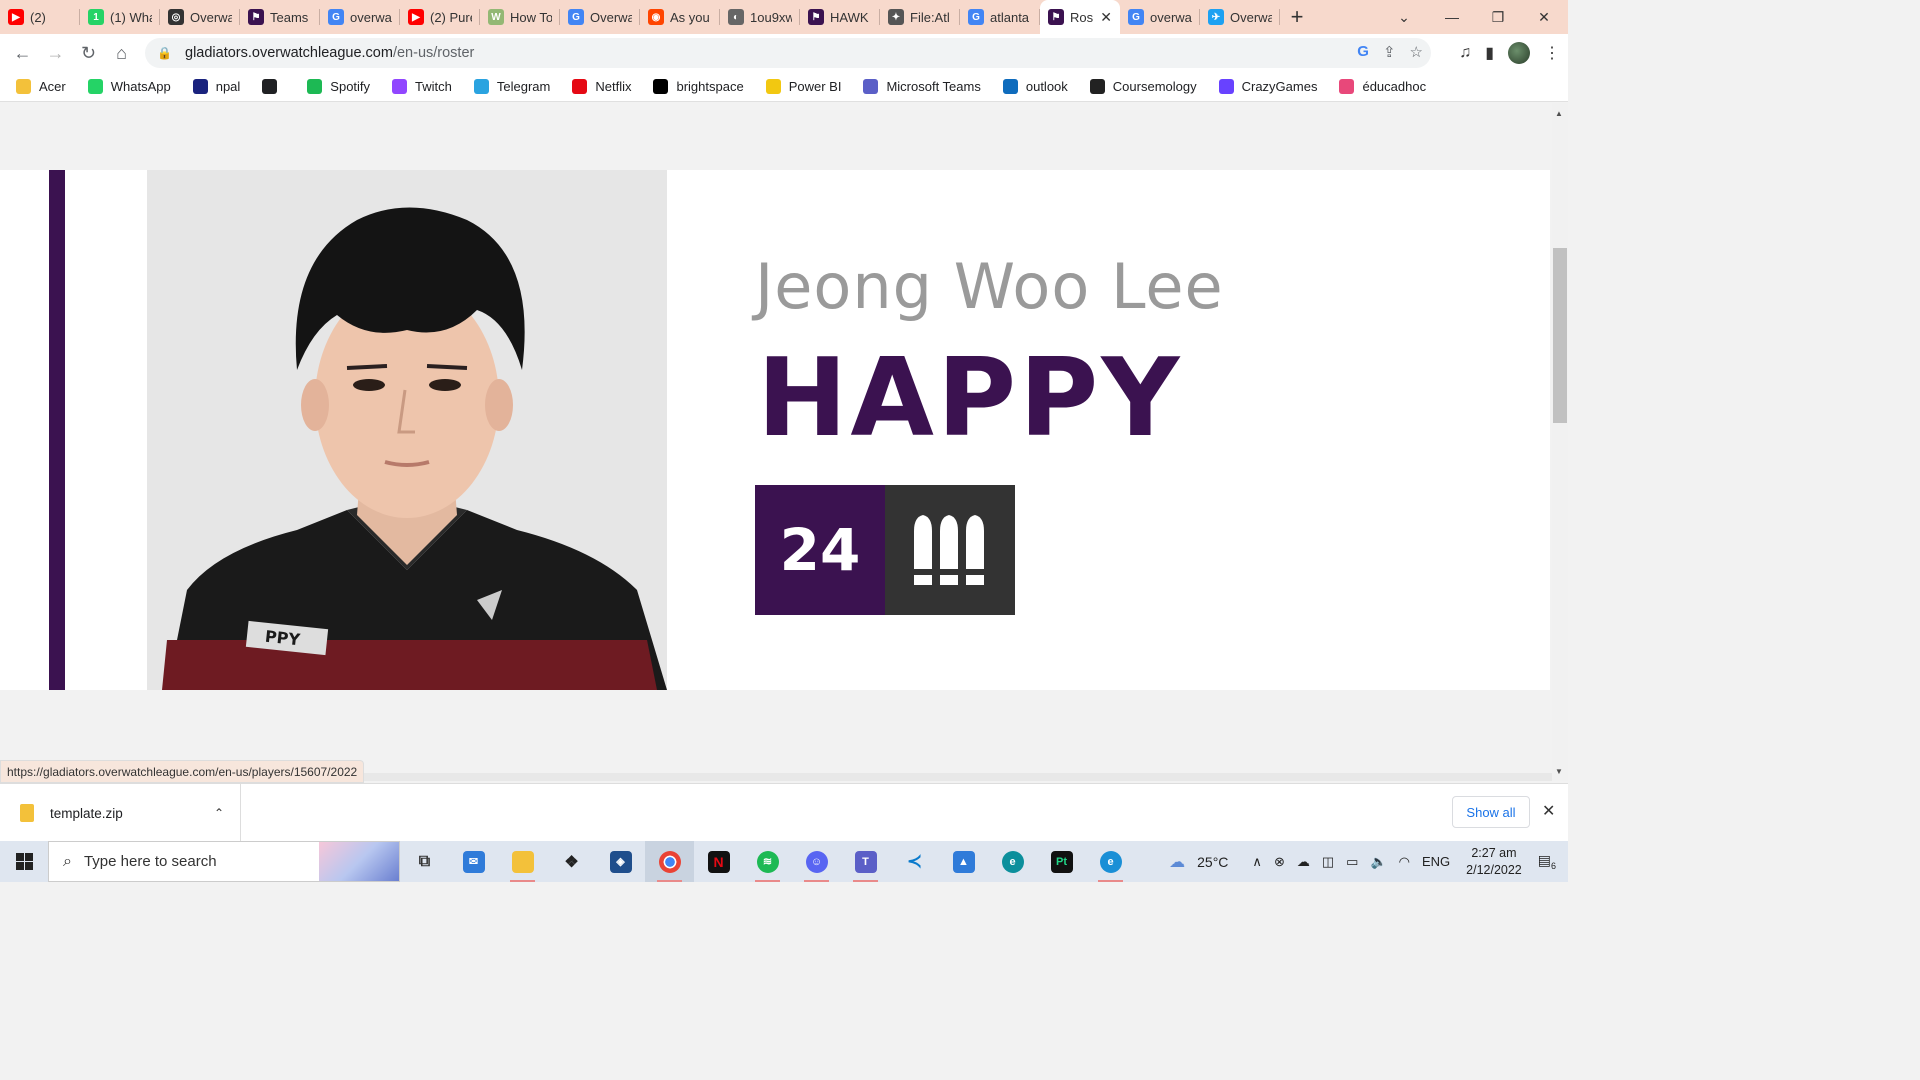 The height and width of the screenshot is (1080, 1920). What do you see at coordinates (1061, 861) in the screenshot?
I see `pycharm-icon: Pt` at bounding box center [1061, 861].